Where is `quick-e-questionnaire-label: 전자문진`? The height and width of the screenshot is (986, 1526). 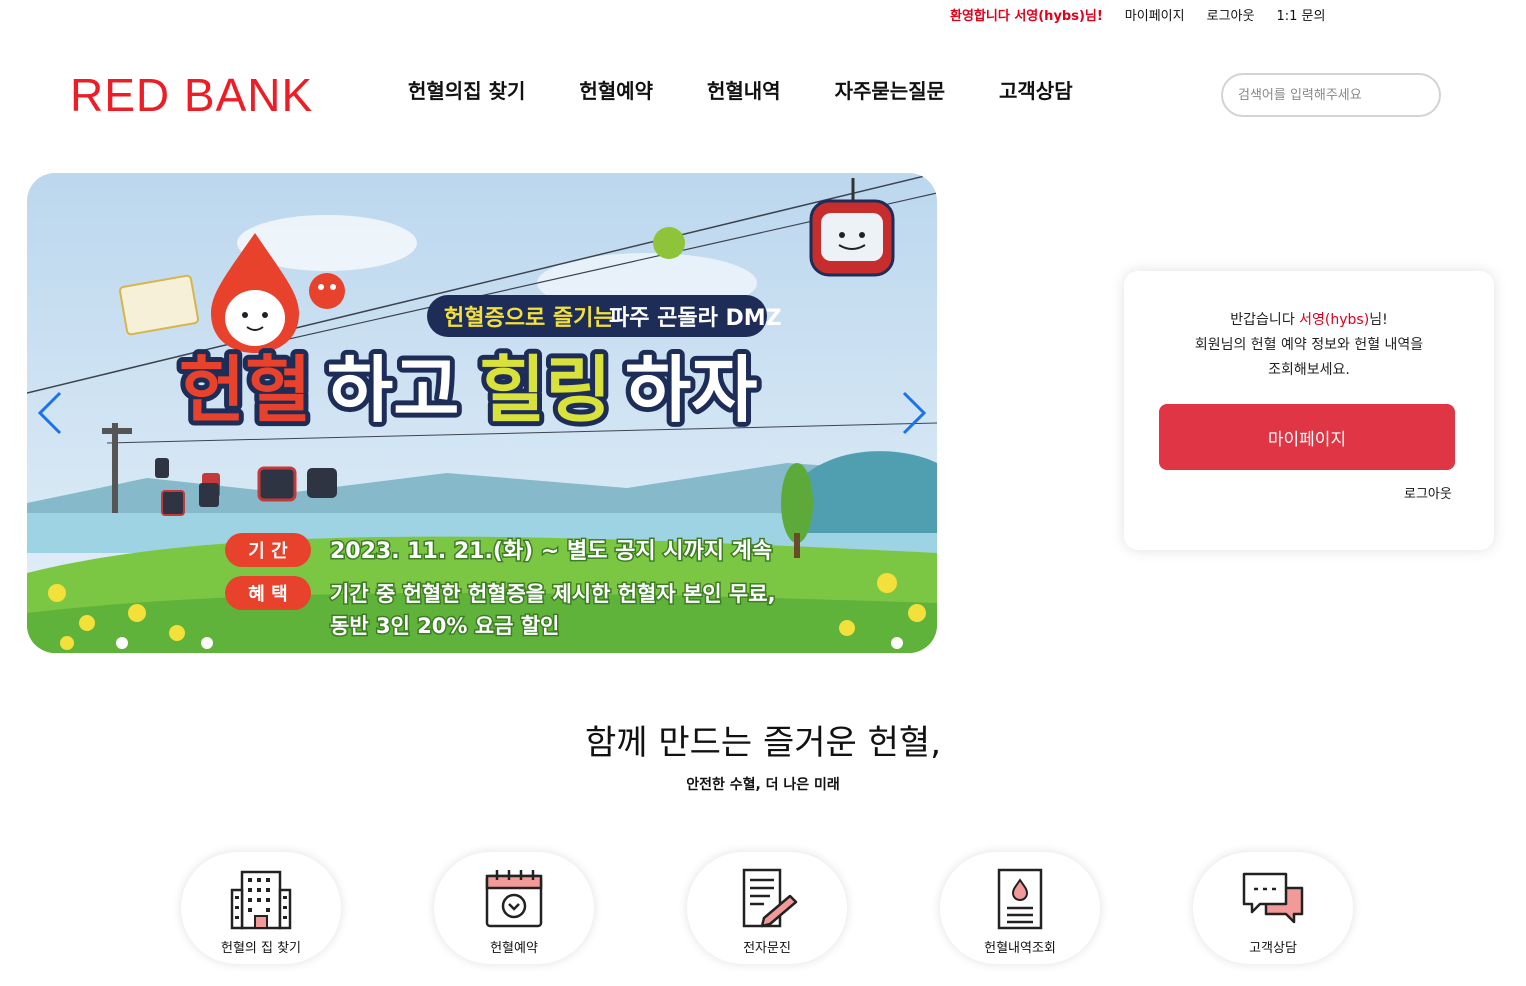 quick-e-questionnaire-label: 전자문진 is located at coordinates (767, 948).